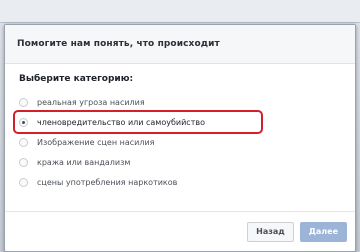  I want to click on option-label: реальная угроза насилия, so click(91, 102).